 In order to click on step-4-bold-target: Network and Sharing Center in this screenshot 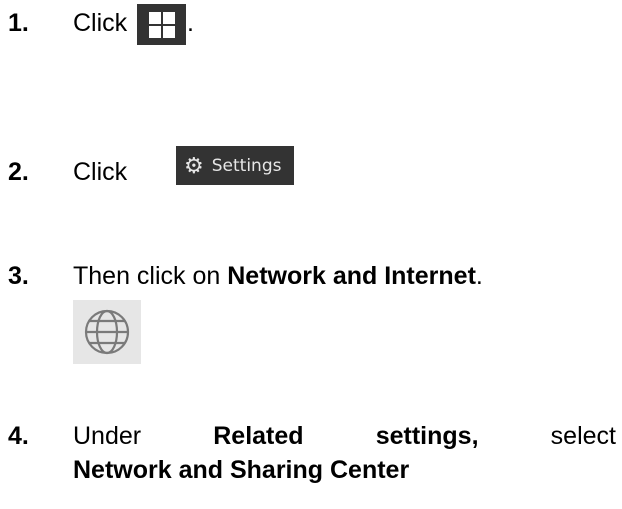, I will do `click(241, 470)`.